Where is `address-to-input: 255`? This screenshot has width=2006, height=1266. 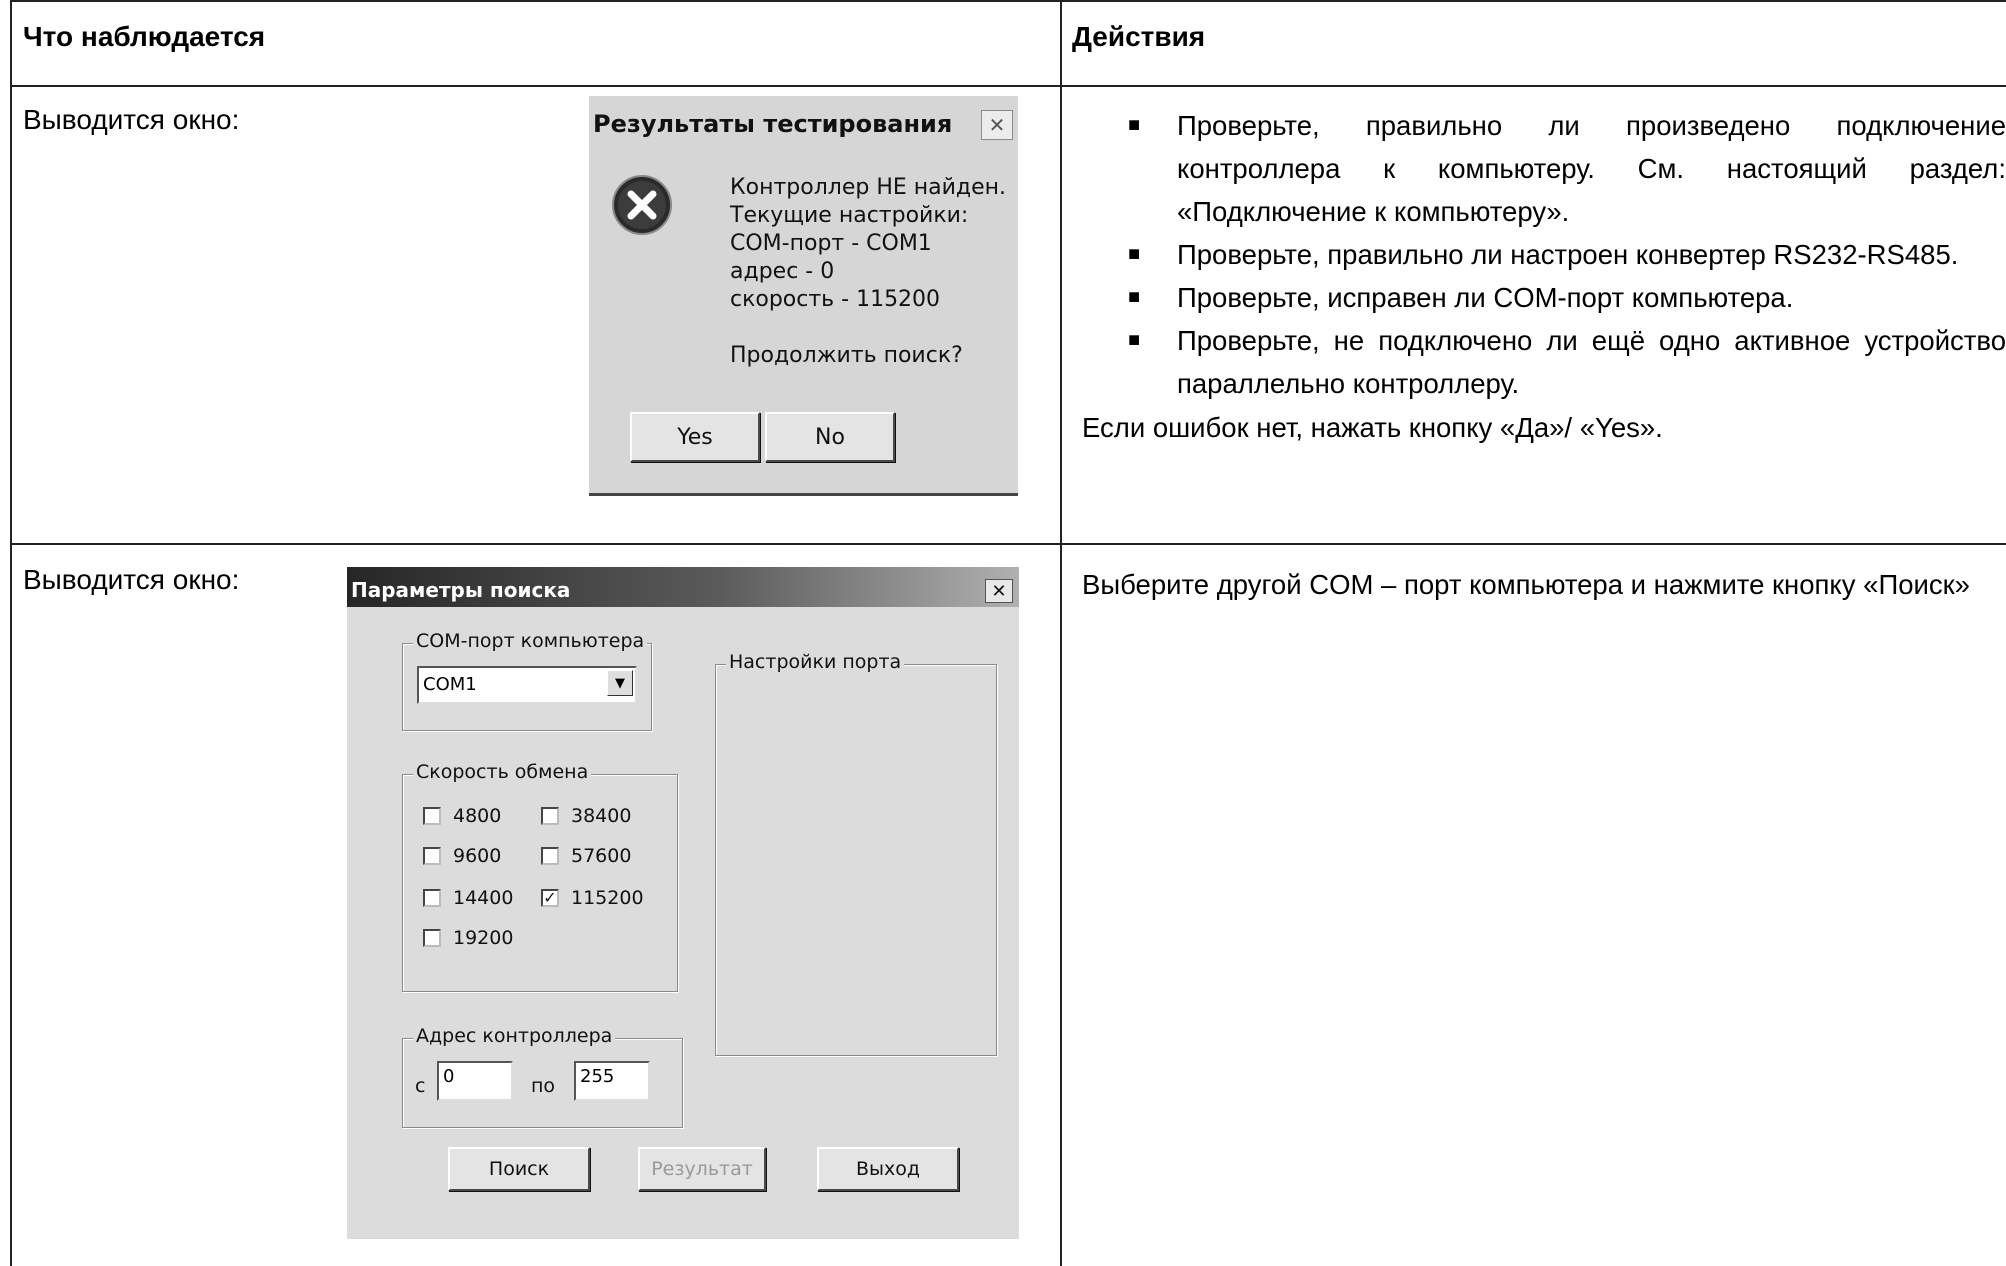
address-to-input: 255 is located at coordinates (612, 1081).